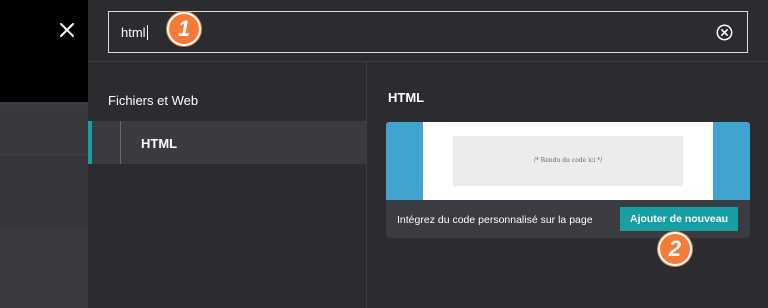  Describe the element at coordinates (406, 97) in the screenshot. I see `results-title: HTML` at that location.